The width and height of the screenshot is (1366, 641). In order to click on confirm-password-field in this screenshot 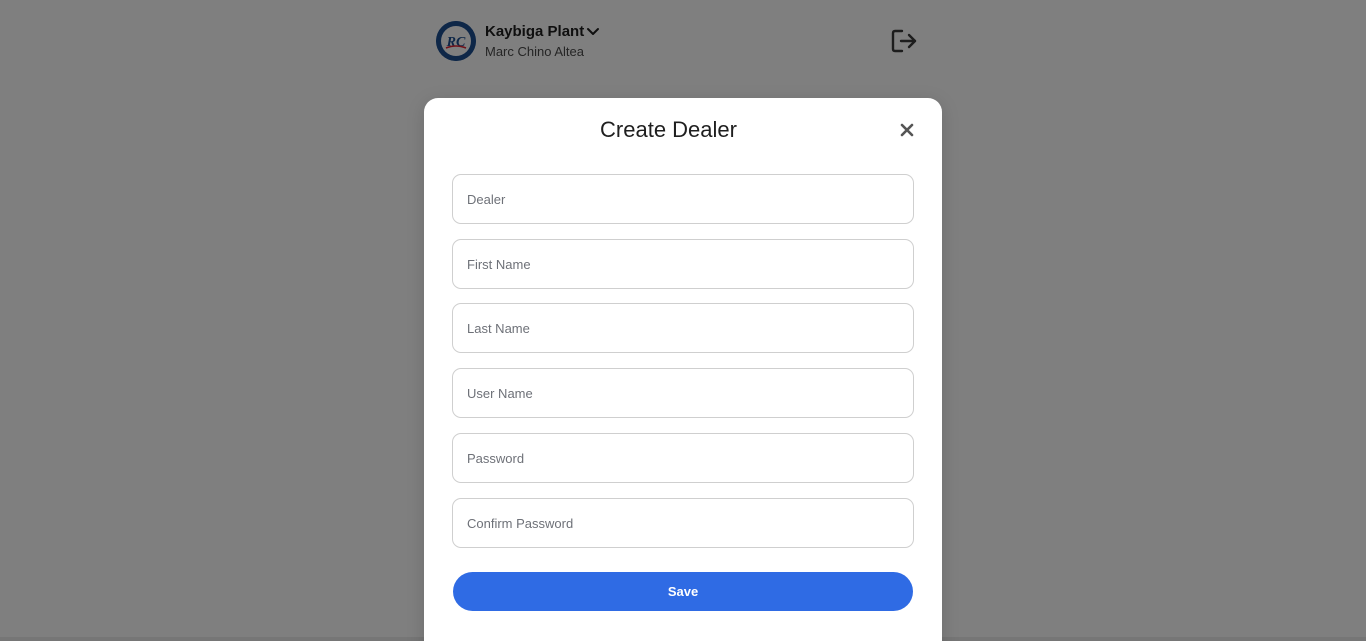, I will do `click(683, 523)`.